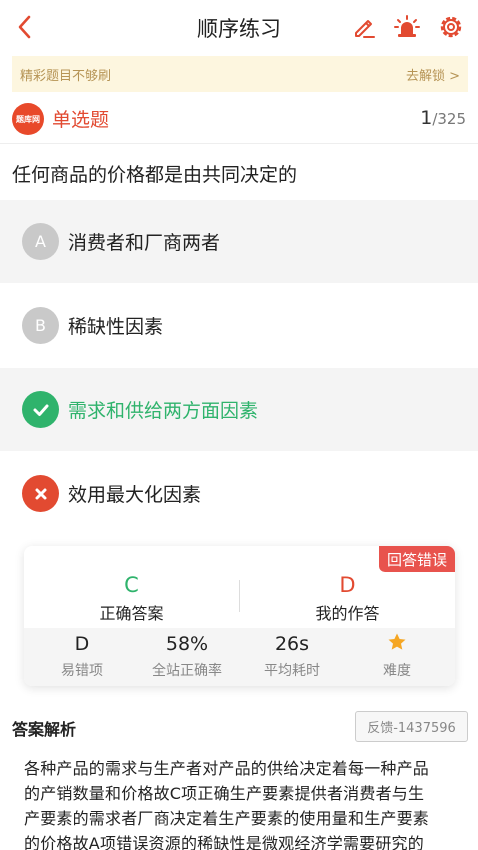  Describe the element at coordinates (411, 726) in the screenshot. I see `feedback-button: 反馈-1437596` at that location.